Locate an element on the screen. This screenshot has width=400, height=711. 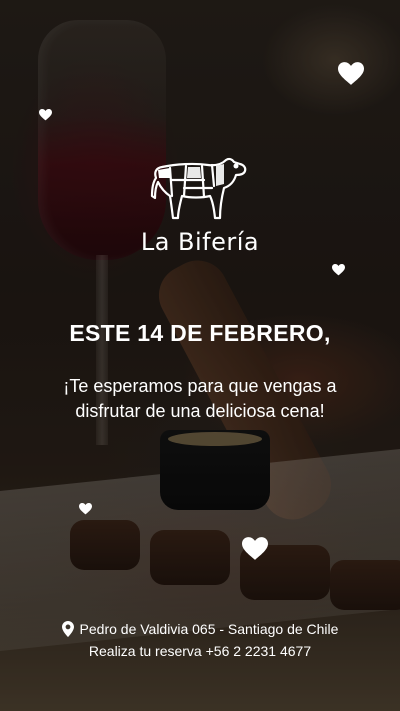
brand-logo: La Bifería is located at coordinates (200, 206).